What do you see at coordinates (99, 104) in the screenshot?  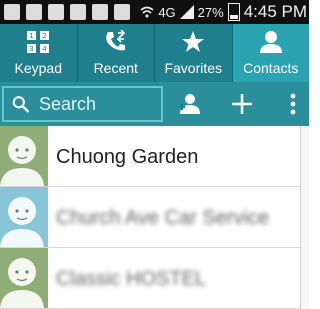 I see `search-input` at bounding box center [99, 104].